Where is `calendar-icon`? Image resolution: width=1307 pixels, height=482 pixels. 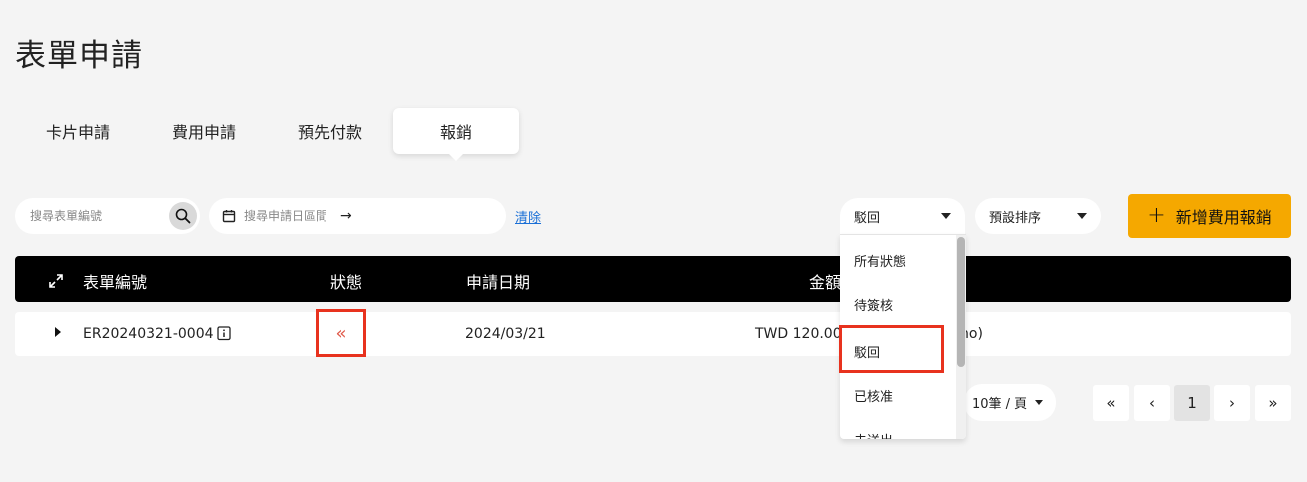 calendar-icon is located at coordinates (229, 216).